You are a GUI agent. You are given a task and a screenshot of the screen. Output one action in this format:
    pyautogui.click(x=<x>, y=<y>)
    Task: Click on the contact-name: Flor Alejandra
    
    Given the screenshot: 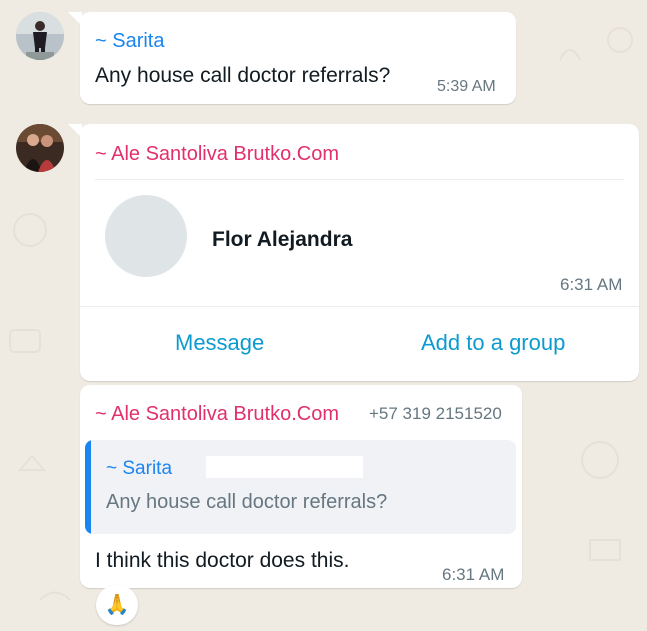 What is the action you would take?
    pyautogui.click(x=282, y=239)
    